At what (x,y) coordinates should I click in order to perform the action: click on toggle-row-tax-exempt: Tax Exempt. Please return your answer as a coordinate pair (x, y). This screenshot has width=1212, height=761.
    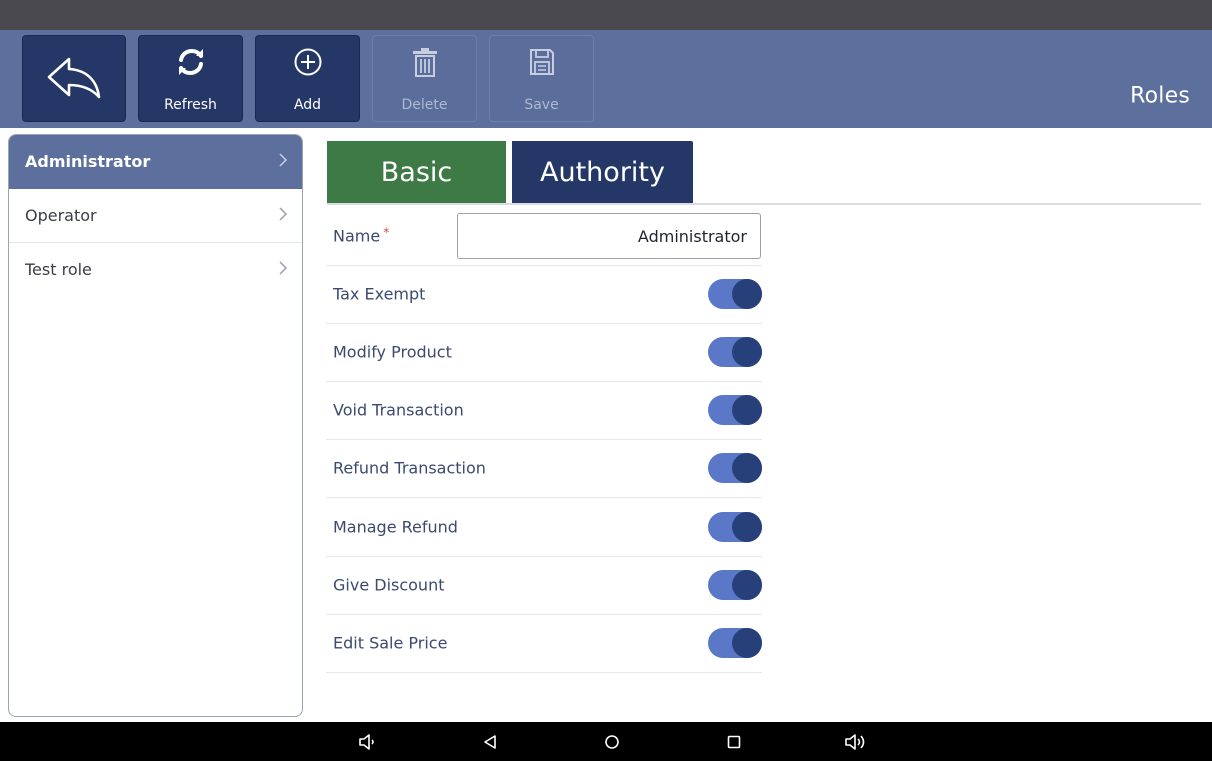
    Looking at the image, I should click on (544, 294).